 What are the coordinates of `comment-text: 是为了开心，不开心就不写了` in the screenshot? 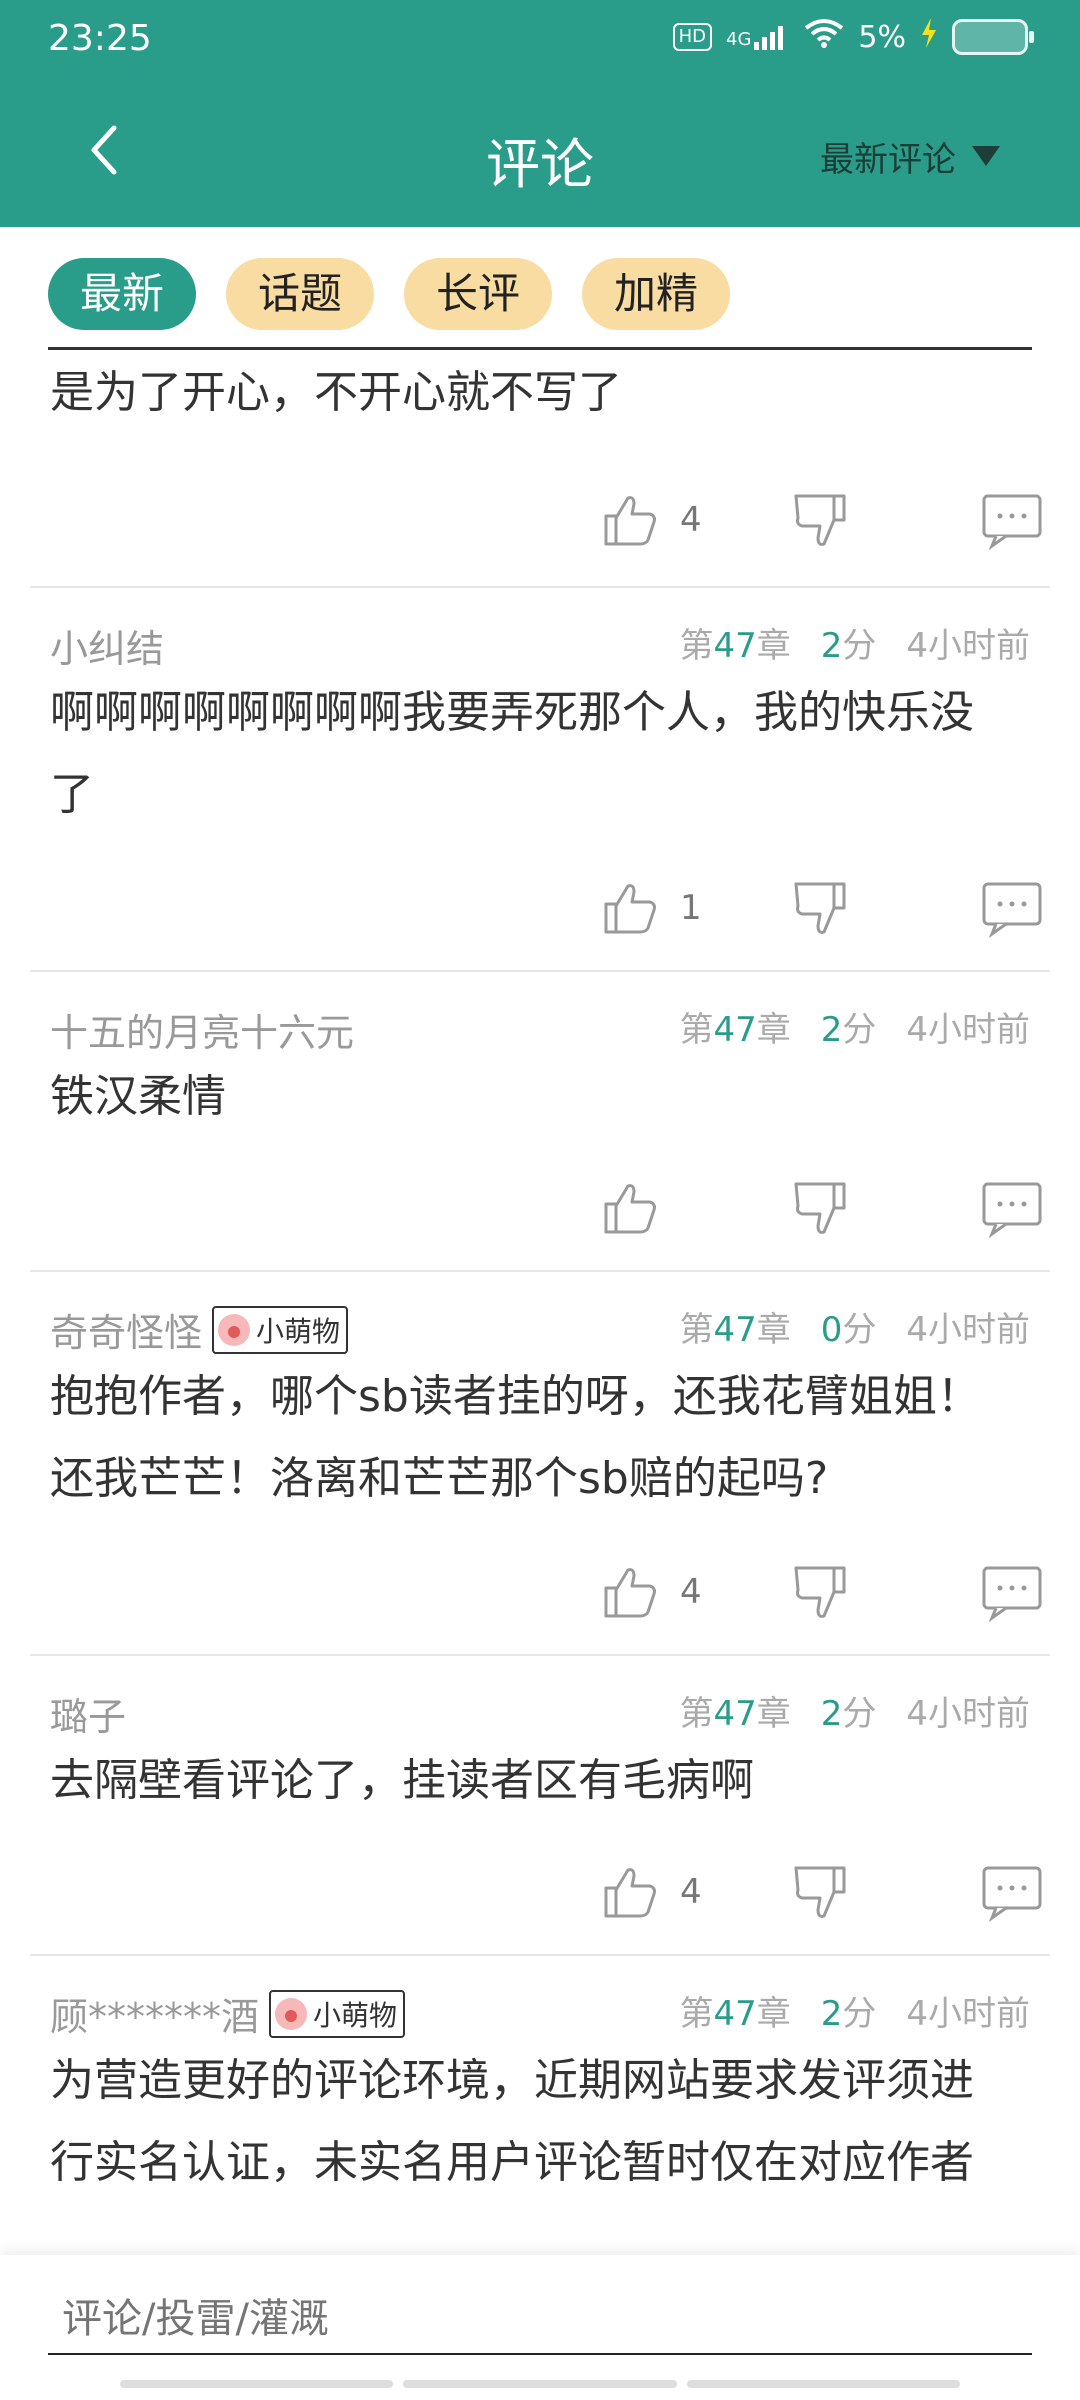 It's located at (336, 392).